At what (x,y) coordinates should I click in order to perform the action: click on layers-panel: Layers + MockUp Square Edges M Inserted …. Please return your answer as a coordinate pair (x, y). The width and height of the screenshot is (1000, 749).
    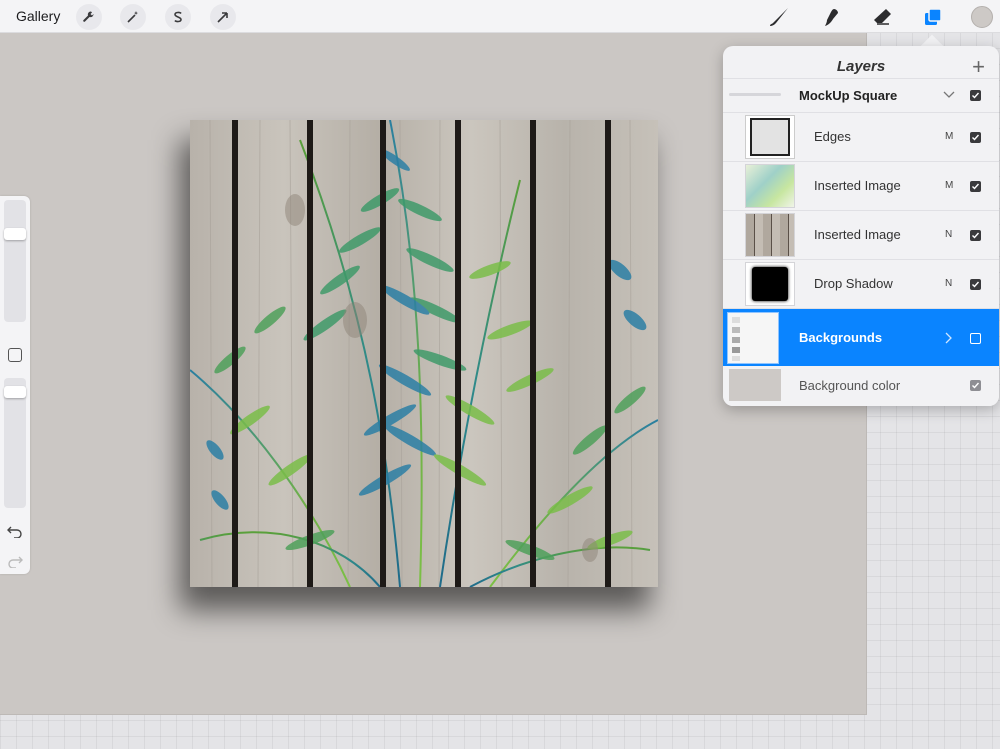
    Looking at the image, I should click on (861, 226).